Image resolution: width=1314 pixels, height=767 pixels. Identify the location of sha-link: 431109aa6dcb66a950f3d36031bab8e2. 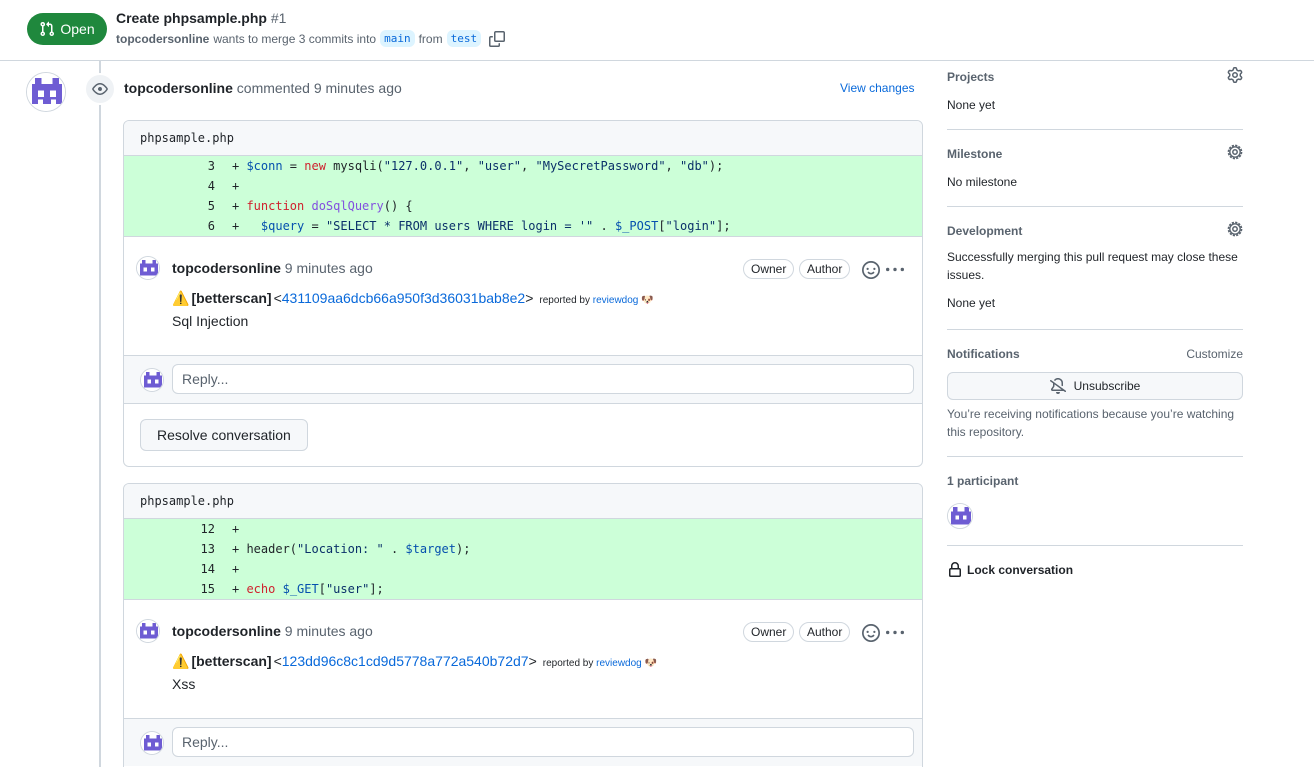
(403, 298).